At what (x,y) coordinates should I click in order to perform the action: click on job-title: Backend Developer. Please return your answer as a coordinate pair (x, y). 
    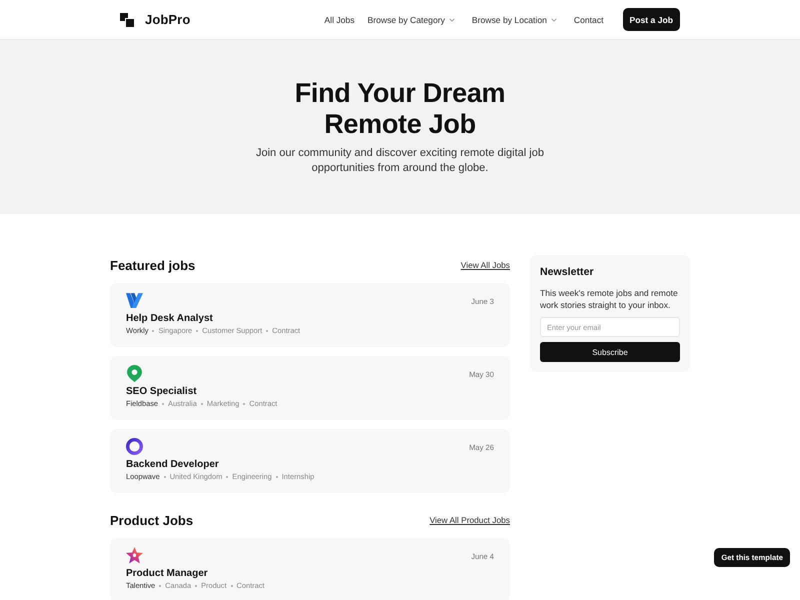
    Looking at the image, I should click on (310, 464).